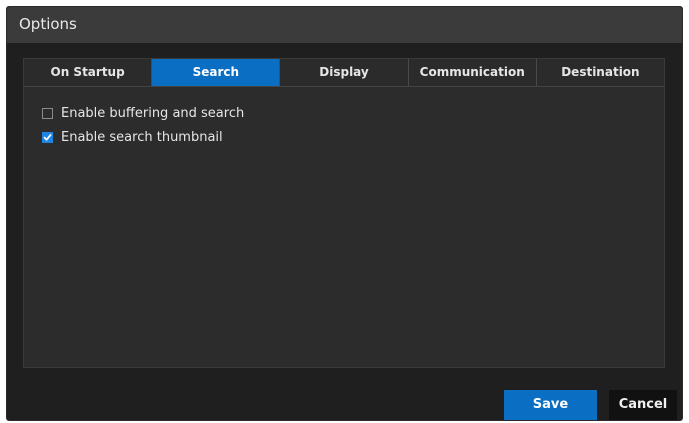  I want to click on enable-thumbnail-label: Enable search thumbnail, so click(142, 137).